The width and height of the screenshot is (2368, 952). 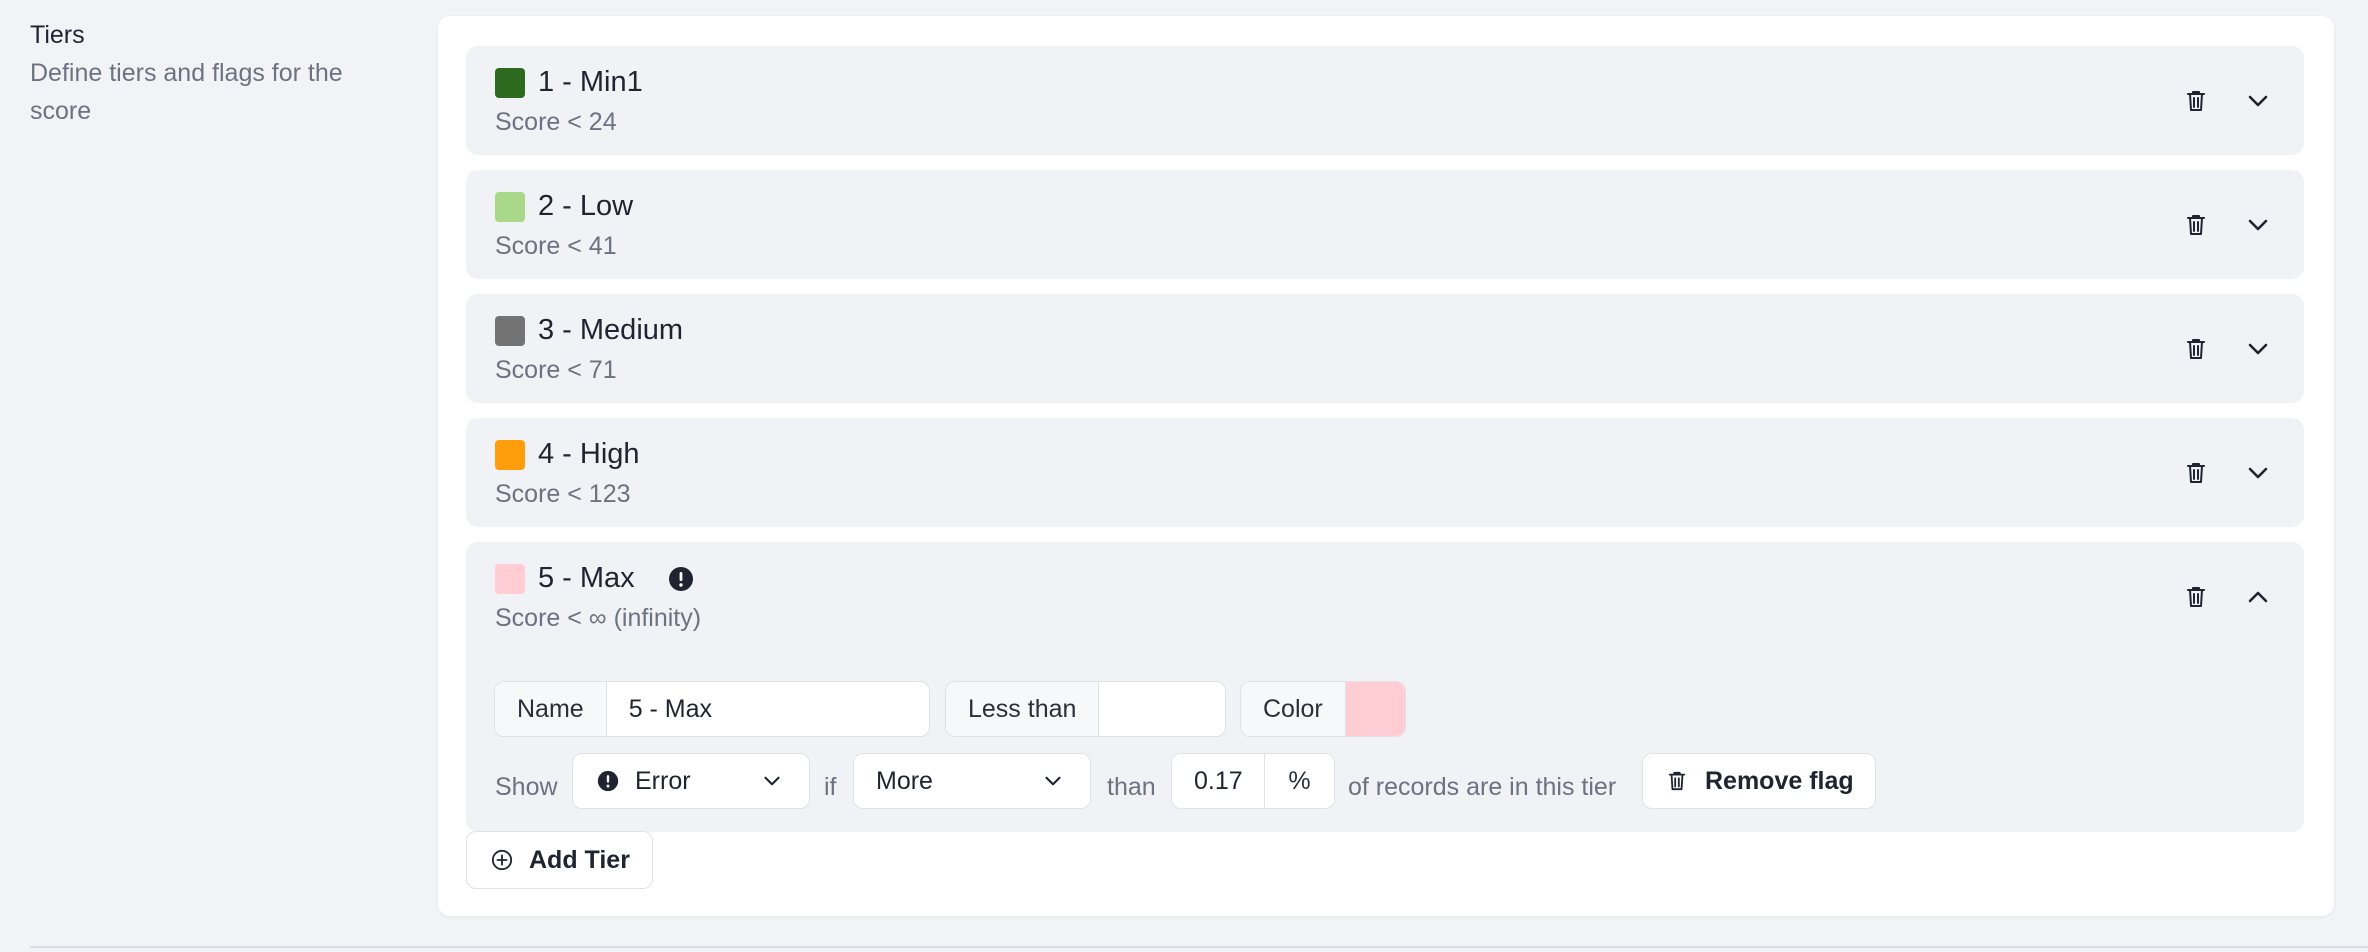 I want to click on name-input-group: Name 5 - Max, so click(x=712, y=709).